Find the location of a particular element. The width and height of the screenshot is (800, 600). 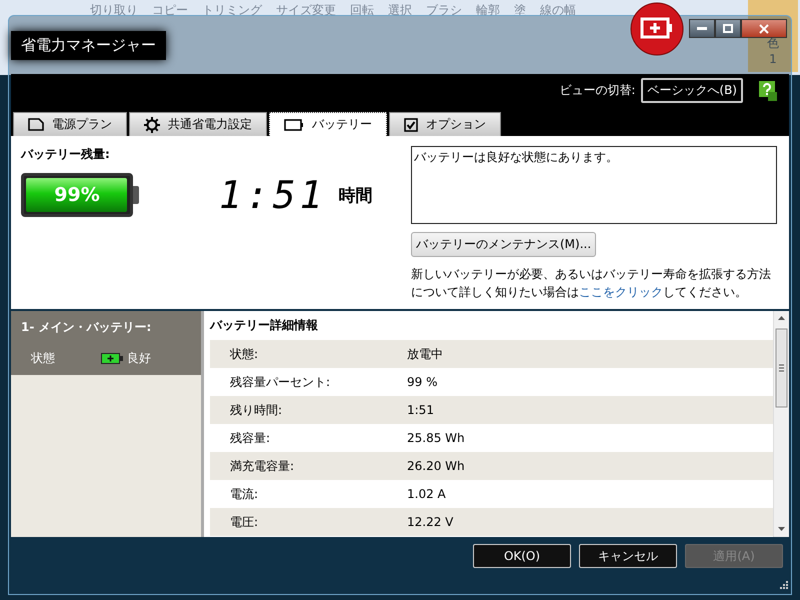

maximize-icon is located at coordinates (728, 28).